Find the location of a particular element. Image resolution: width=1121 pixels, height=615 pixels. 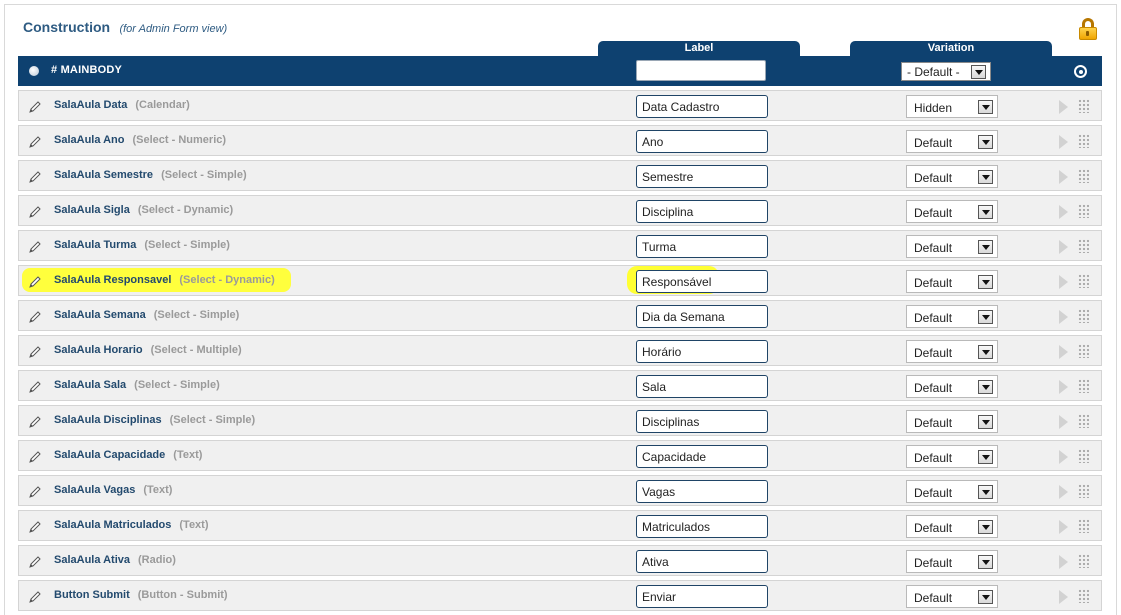

label-input: Ano is located at coordinates (702, 141).